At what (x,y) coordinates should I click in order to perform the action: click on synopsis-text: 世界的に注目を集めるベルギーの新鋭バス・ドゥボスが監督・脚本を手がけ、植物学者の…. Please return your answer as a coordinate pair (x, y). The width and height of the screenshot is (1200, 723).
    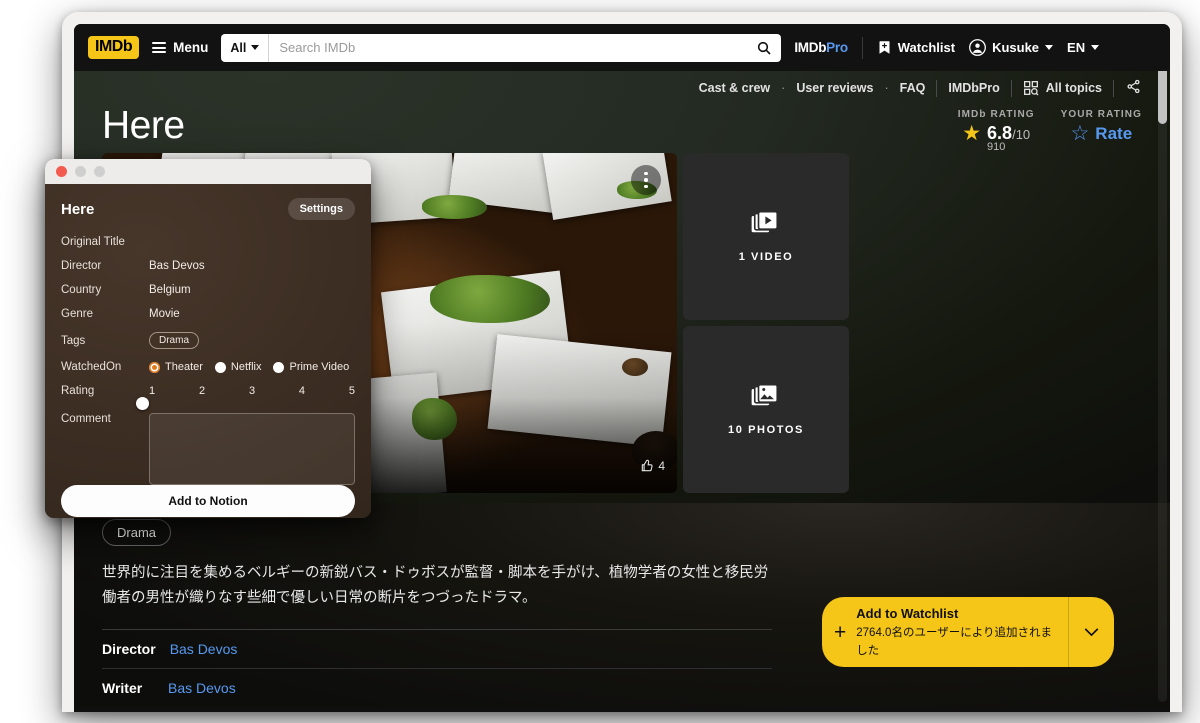
    Looking at the image, I should click on (435, 585).